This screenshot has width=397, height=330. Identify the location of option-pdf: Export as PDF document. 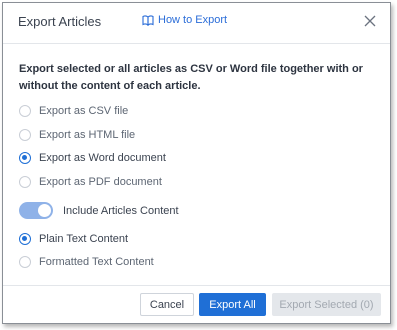
(90, 182).